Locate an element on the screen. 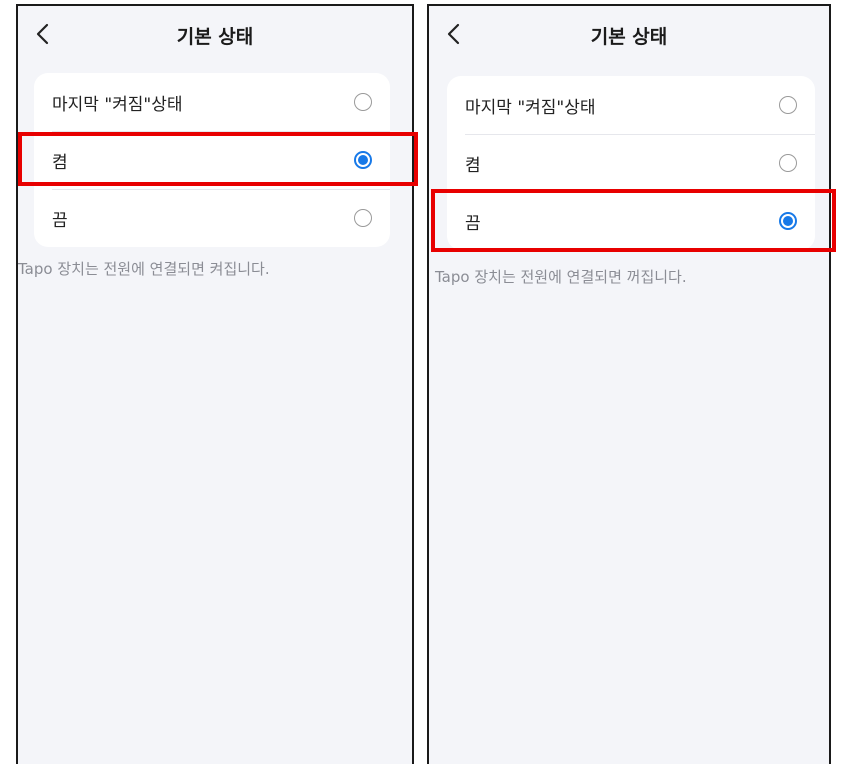 The image size is (841, 764). description-text: Tapo 장치는 전원에 연결되면 꺼집니다. is located at coordinates (561, 277).